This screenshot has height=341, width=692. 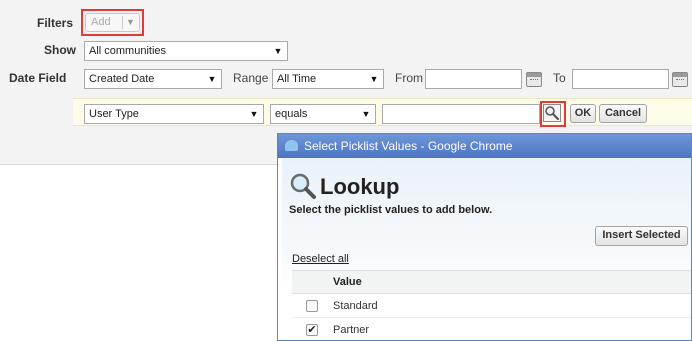 I want to click on deselect-all-link: Deselect all, so click(x=320, y=259).